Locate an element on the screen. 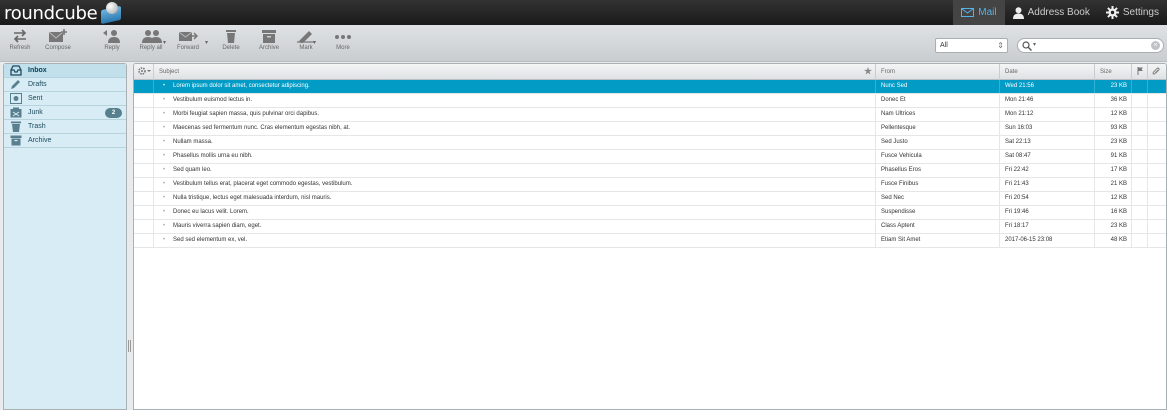 The width and height of the screenshot is (1167, 410). message-from: Sed Justo is located at coordinates (894, 142).